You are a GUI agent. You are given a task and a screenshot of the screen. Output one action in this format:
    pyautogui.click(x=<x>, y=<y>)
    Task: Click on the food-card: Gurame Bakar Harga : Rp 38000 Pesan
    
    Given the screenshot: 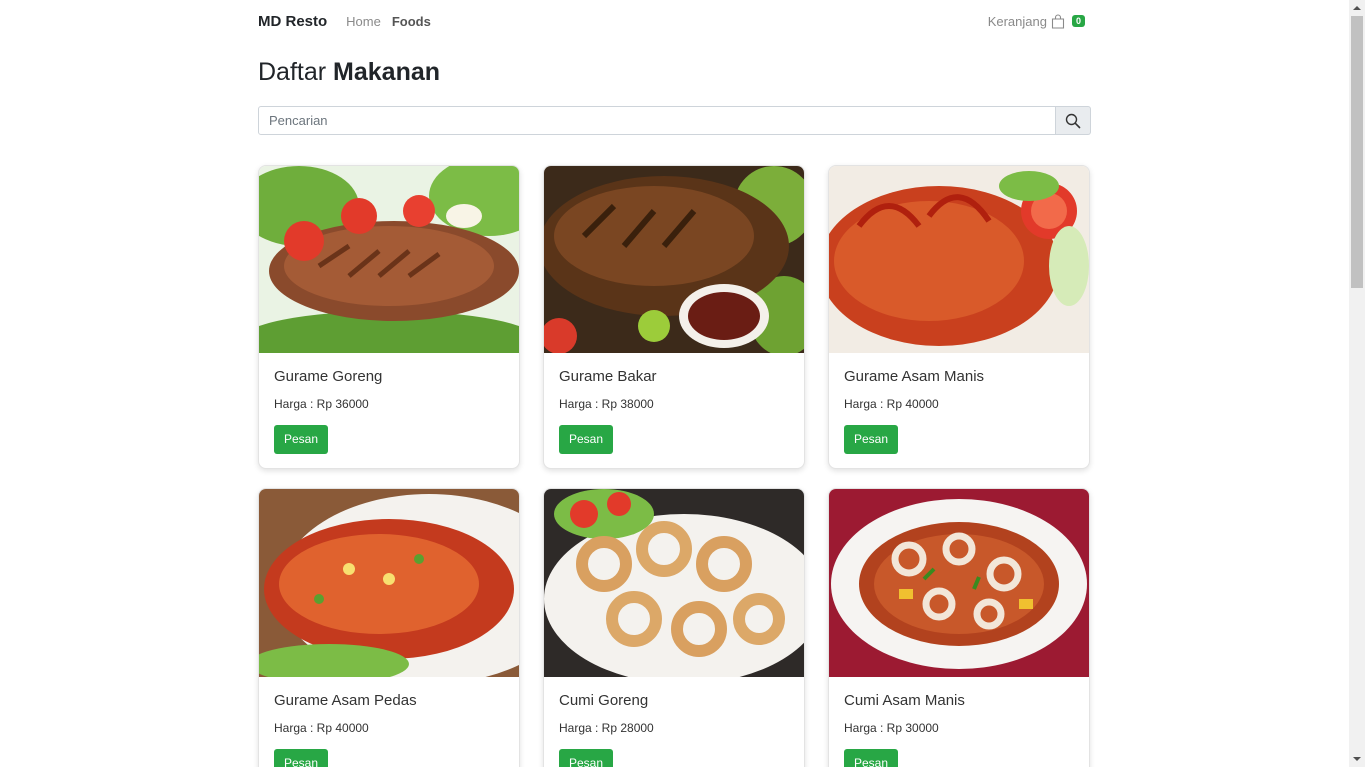 What is the action you would take?
    pyautogui.click(x=674, y=317)
    